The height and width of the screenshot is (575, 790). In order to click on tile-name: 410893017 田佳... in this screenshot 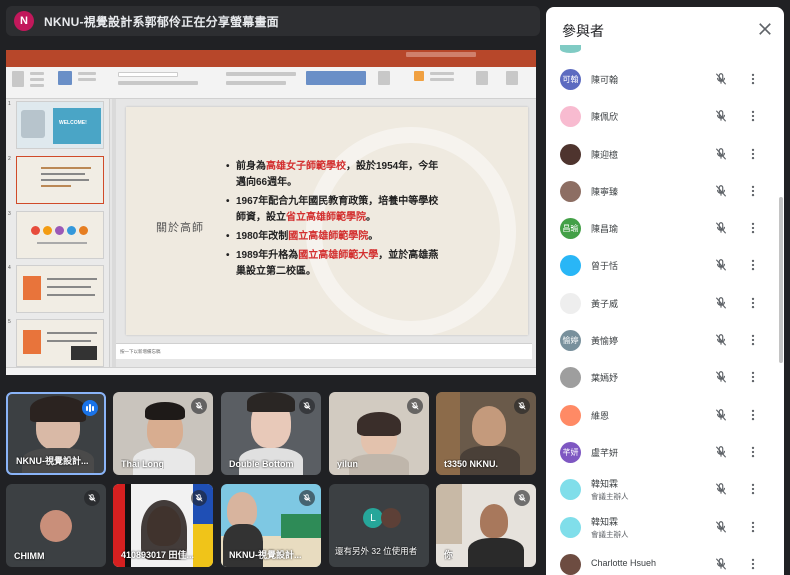, I will do `click(158, 555)`.